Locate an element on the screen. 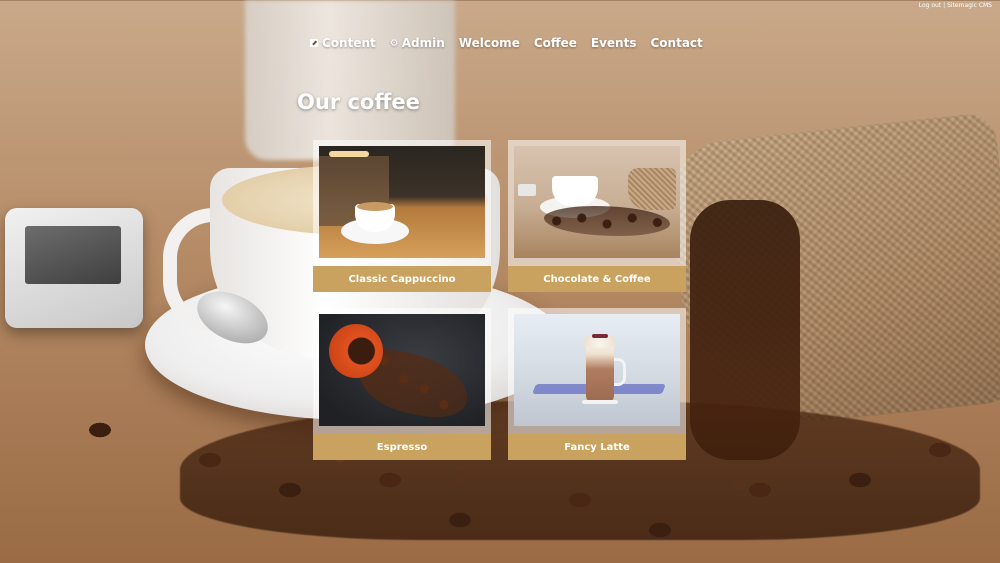 Image resolution: width=1000 pixels, height=563 pixels. nav-item-content: Content is located at coordinates (343, 43).